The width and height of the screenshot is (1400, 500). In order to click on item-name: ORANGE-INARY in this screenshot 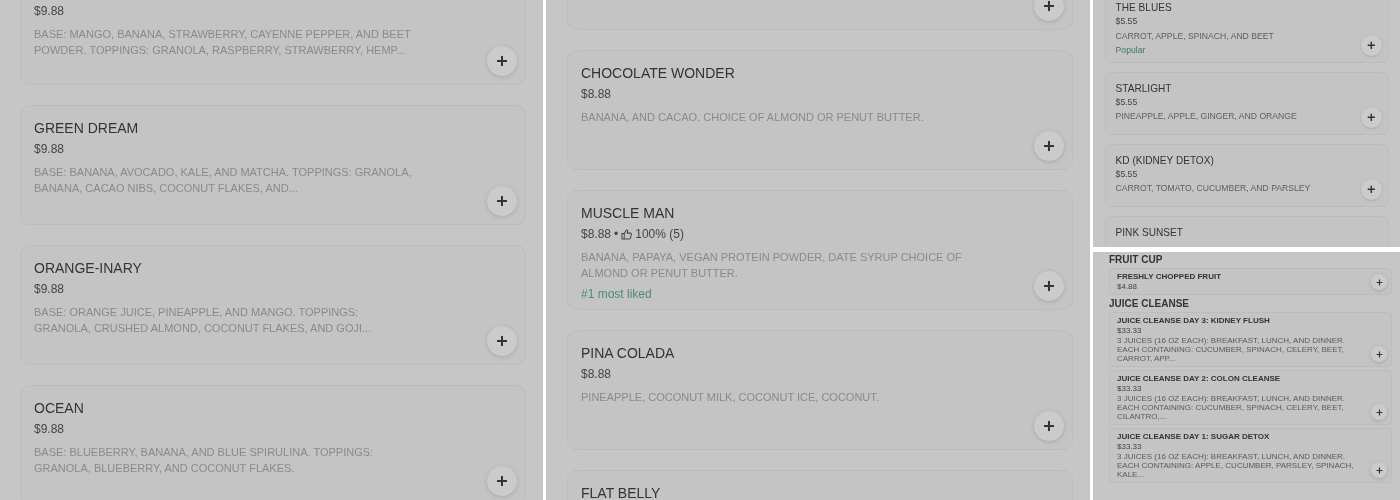, I will do `click(88, 268)`.